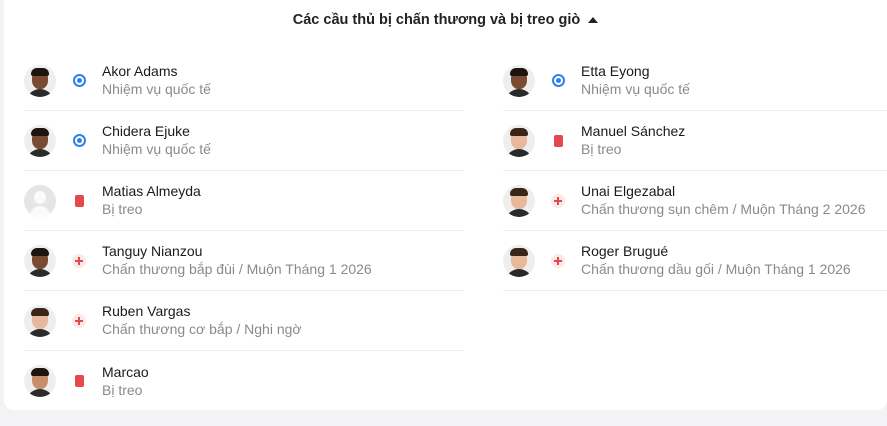  Describe the element at coordinates (151, 191) in the screenshot. I see `player-name: Matias Almeyda` at that location.